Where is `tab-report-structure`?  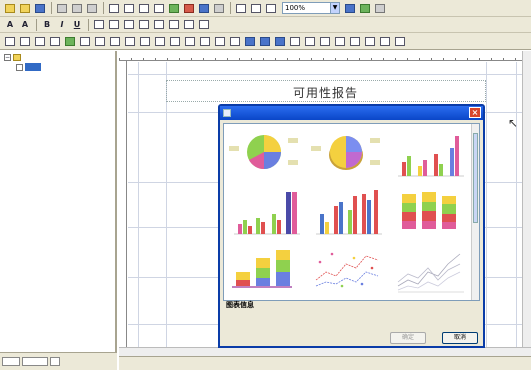 tab-report-structure is located at coordinates (35, 361).